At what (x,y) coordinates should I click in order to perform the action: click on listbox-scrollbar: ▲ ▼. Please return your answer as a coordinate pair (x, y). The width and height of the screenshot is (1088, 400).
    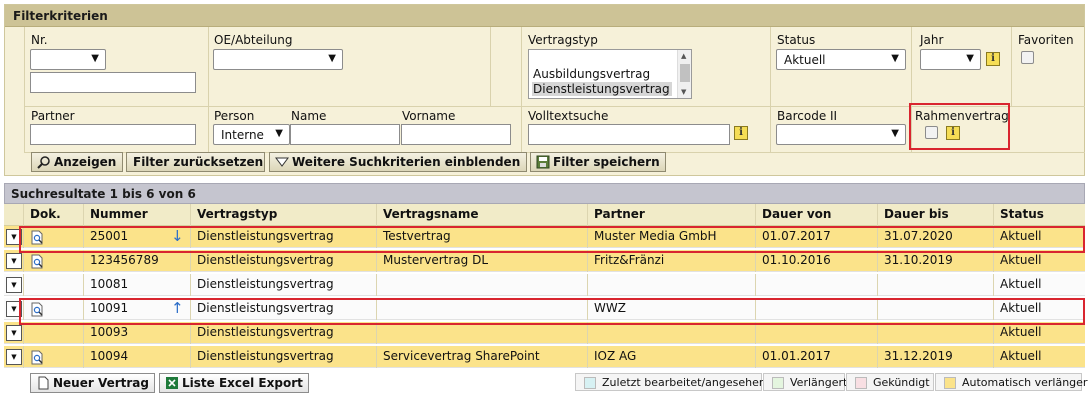
    Looking at the image, I should click on (684, 74).